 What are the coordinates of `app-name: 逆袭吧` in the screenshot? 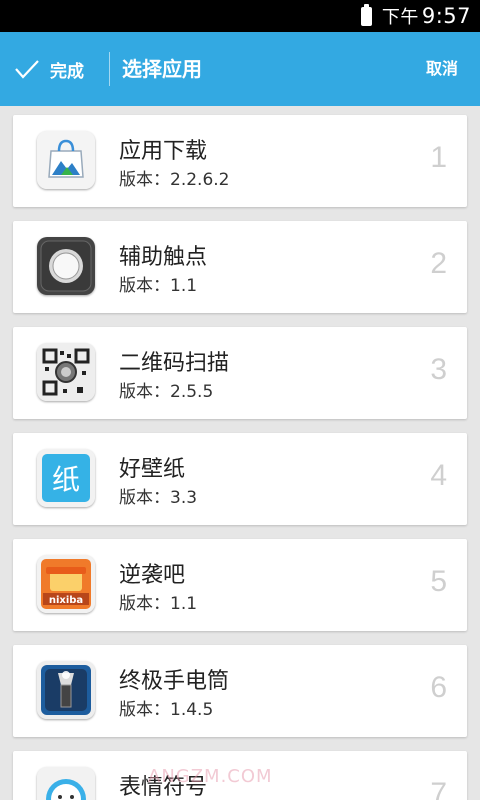 It's located at (152, 575).